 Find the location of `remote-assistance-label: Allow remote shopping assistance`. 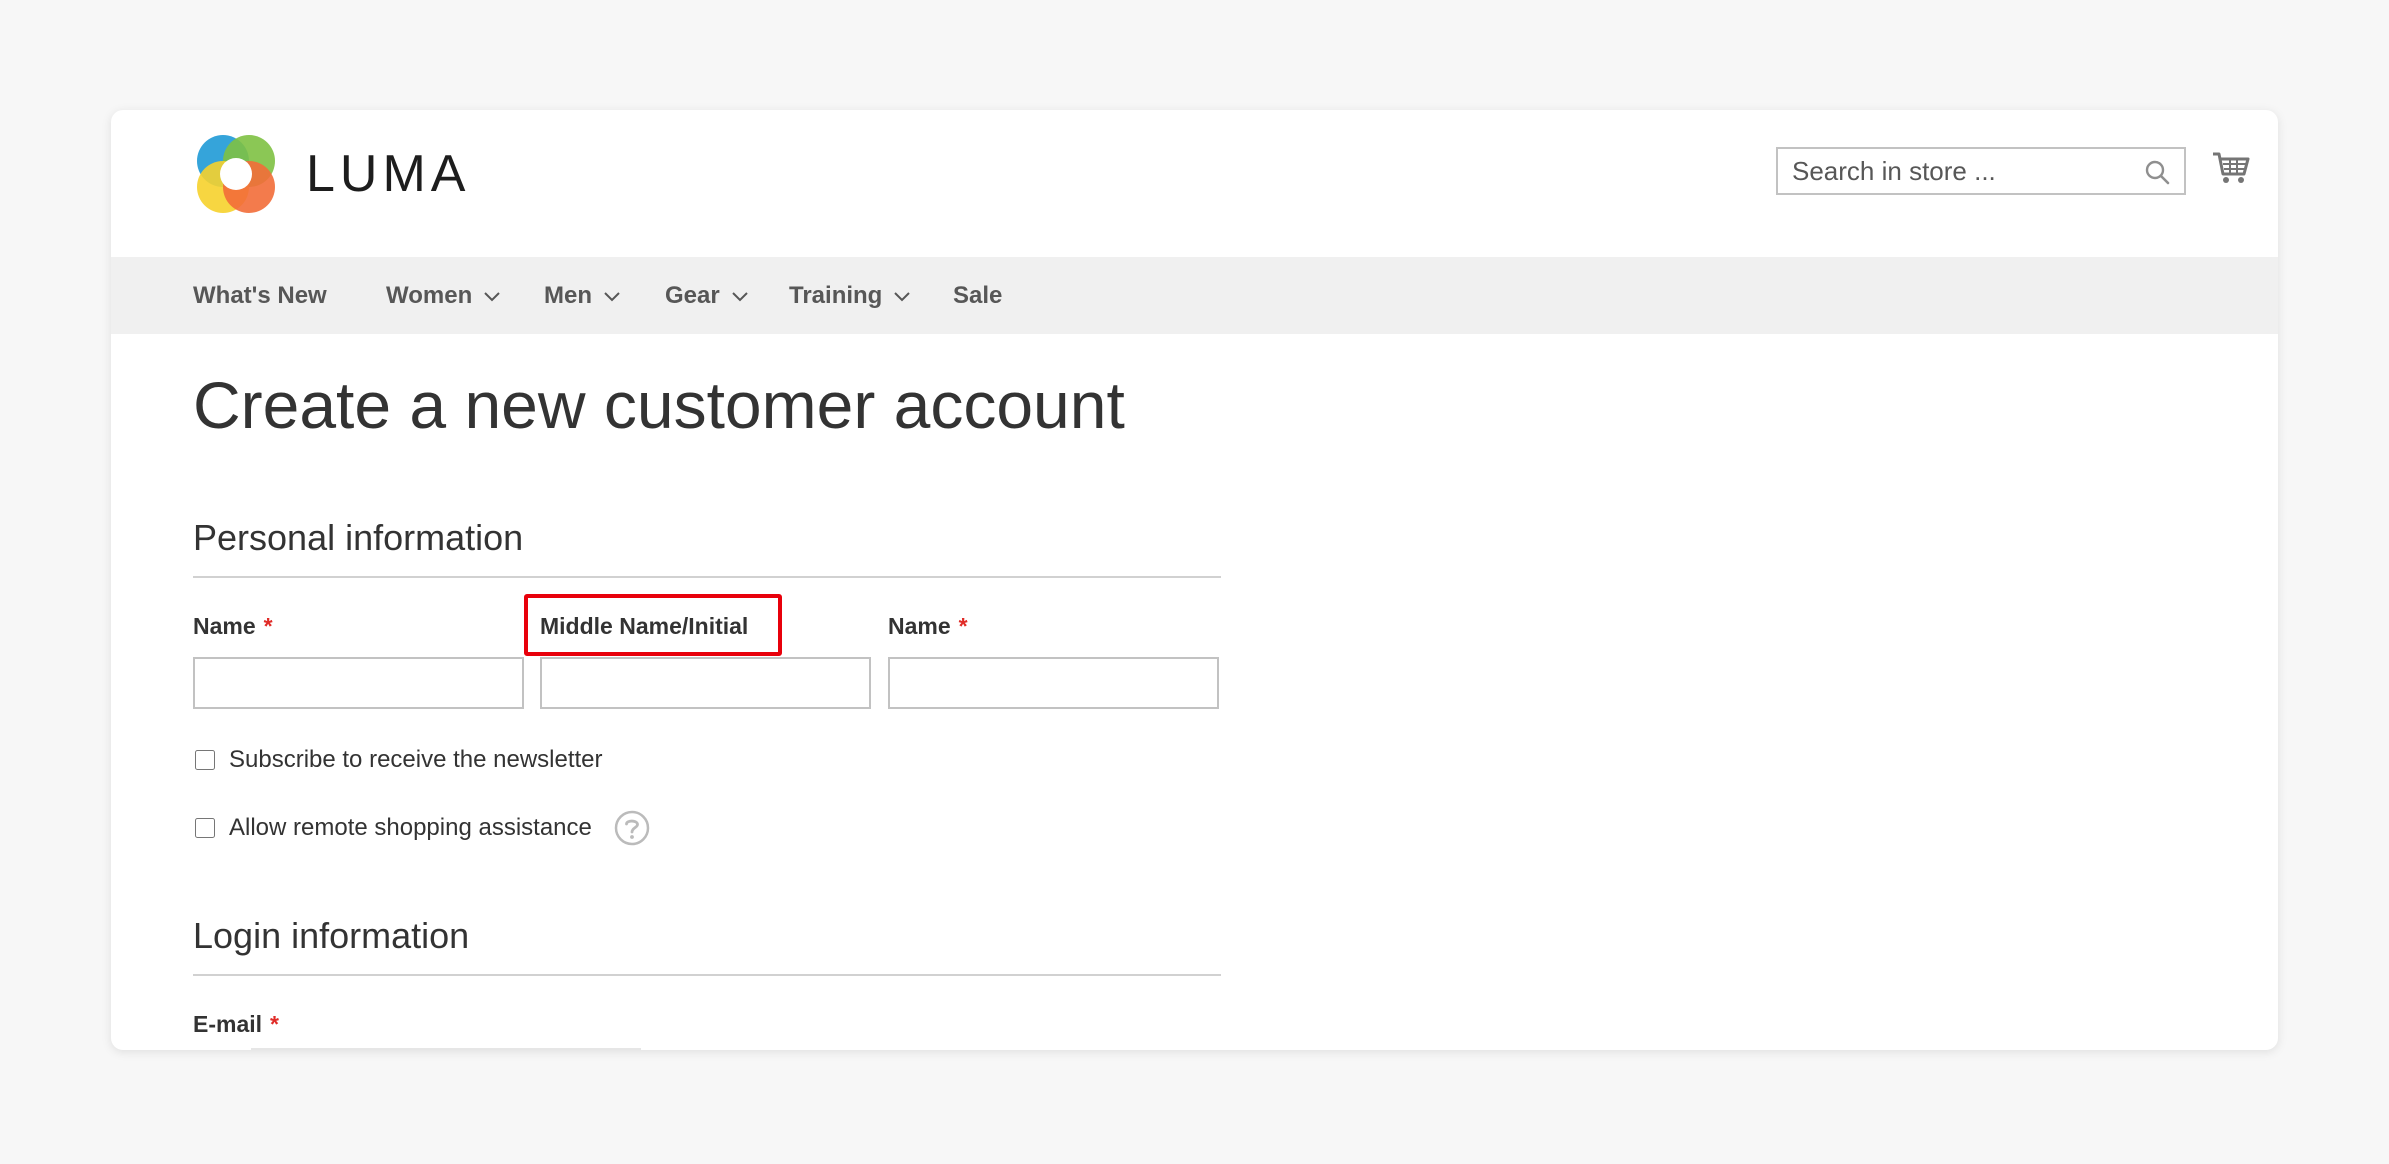

remote-assistance-label: Allow remote shopping assistance is located at coordinates (410, 827).